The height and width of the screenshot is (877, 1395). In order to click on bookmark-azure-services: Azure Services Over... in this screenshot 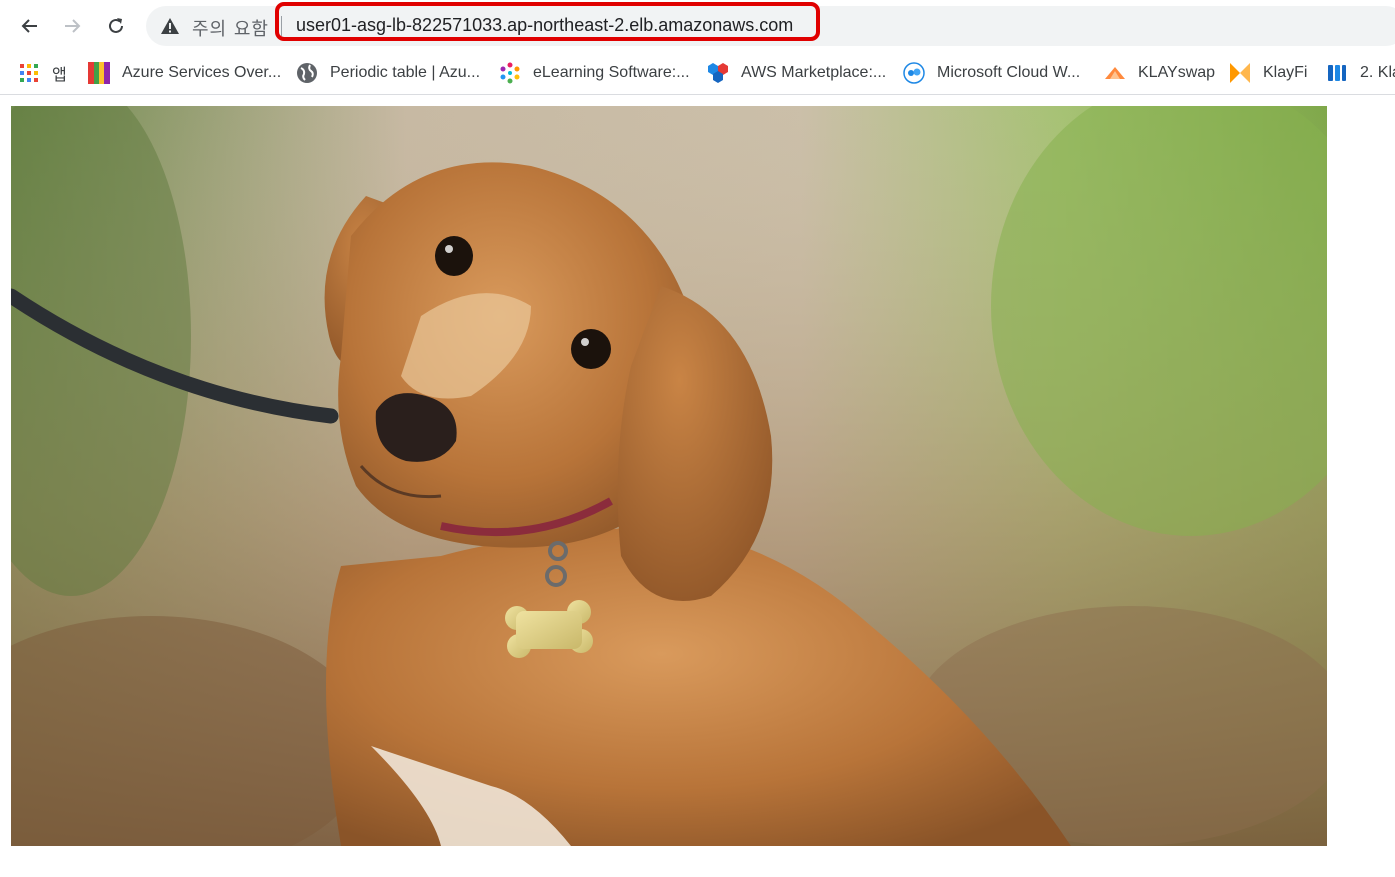, I will do `click(184, 73)`.